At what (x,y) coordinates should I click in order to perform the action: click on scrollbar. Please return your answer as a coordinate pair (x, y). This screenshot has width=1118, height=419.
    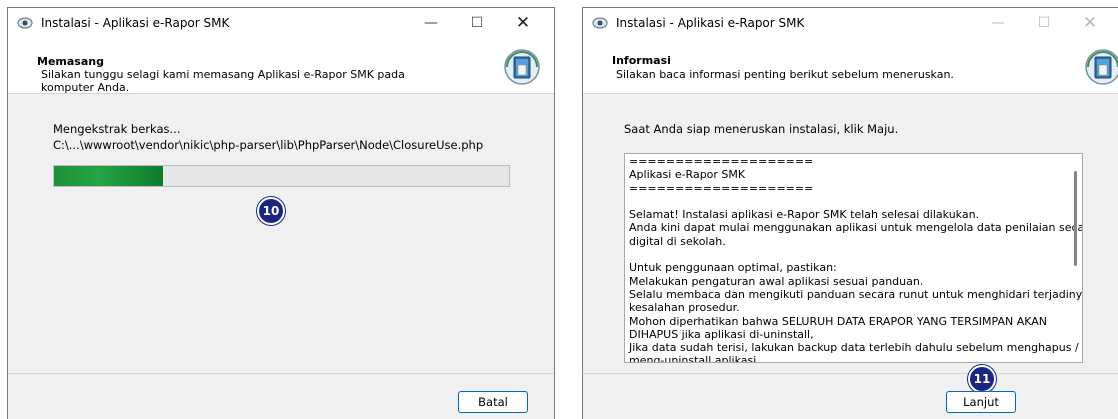
    Looking at the image, I should click on (1076, 258).